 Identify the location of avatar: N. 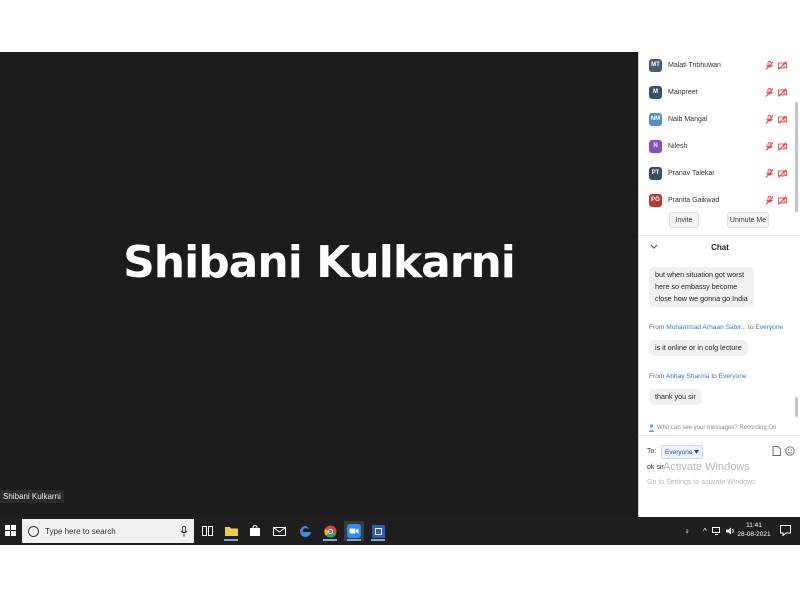
(655, 146).